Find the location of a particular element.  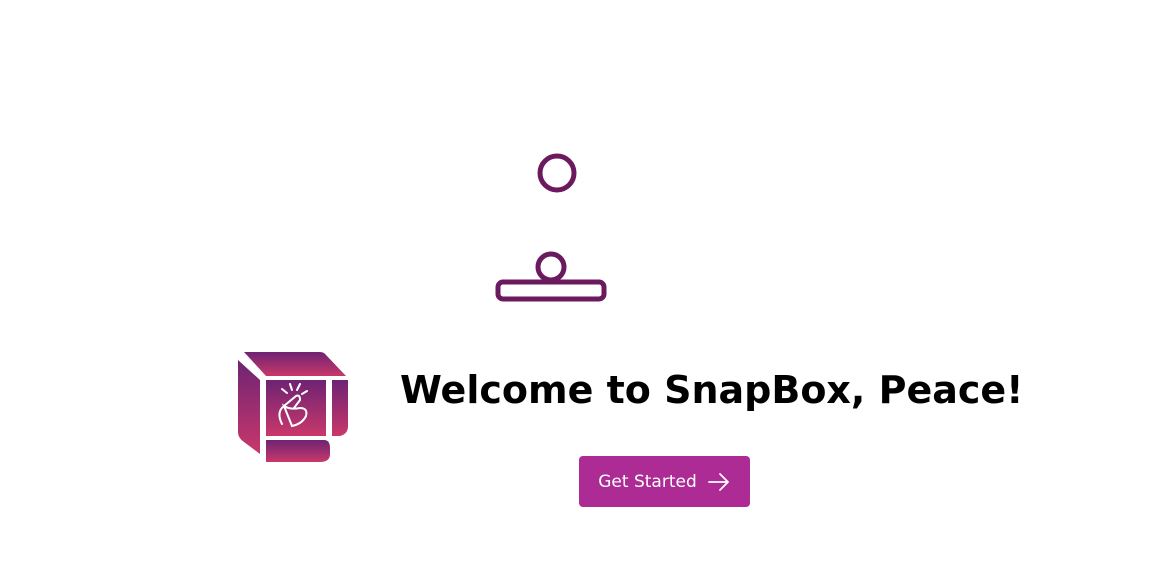

desk-base is located at coordinates (551, 290).